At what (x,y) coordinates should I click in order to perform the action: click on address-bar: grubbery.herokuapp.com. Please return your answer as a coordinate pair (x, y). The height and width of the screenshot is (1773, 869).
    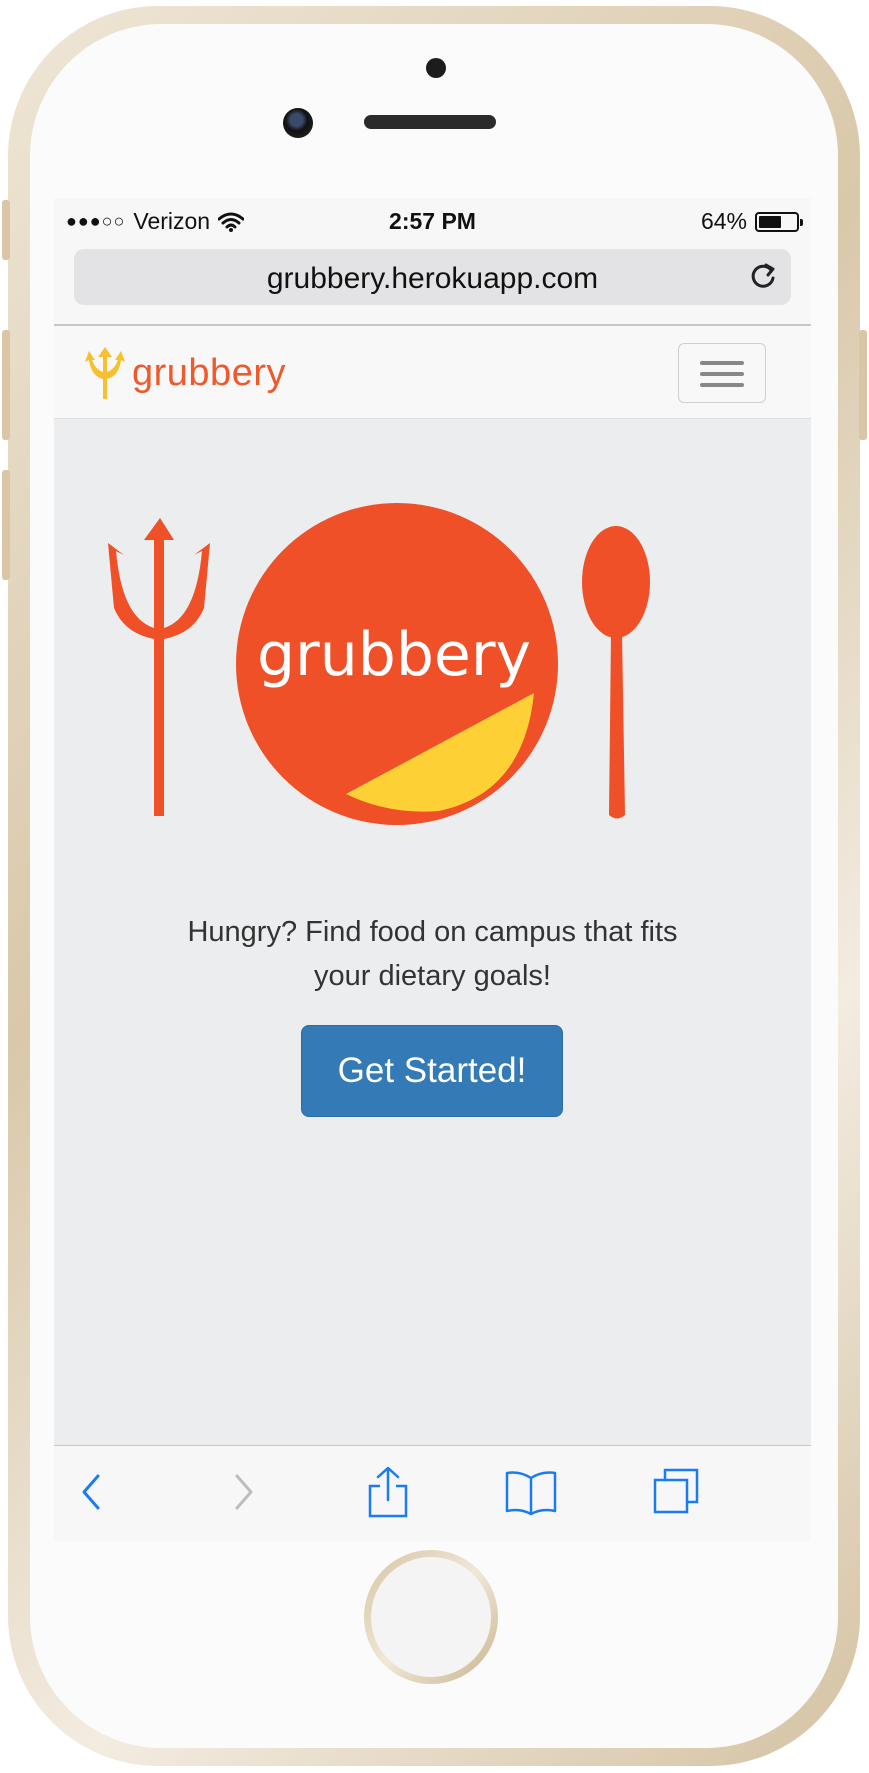
    Looking at the image, I should click on (432, 277).